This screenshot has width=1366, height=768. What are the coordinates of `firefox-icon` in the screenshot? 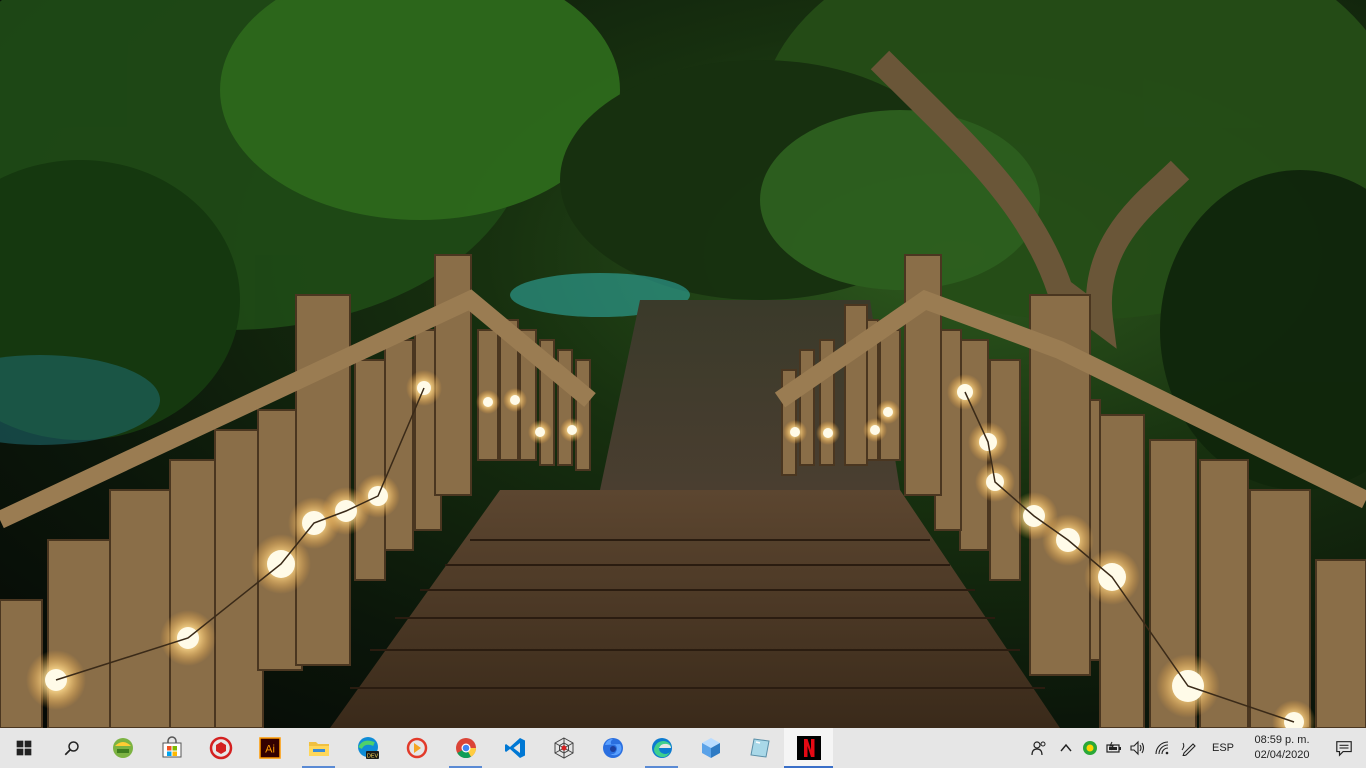 It's located at (612, 748).